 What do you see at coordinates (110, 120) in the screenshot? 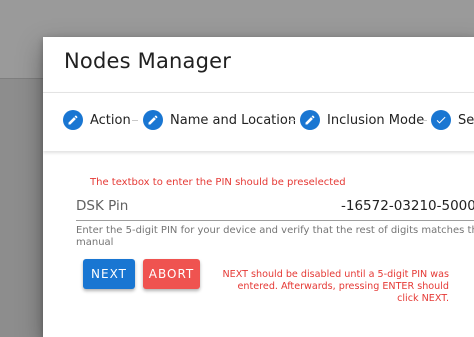
I see `step-label: Action` at bounding box center [110, 120].